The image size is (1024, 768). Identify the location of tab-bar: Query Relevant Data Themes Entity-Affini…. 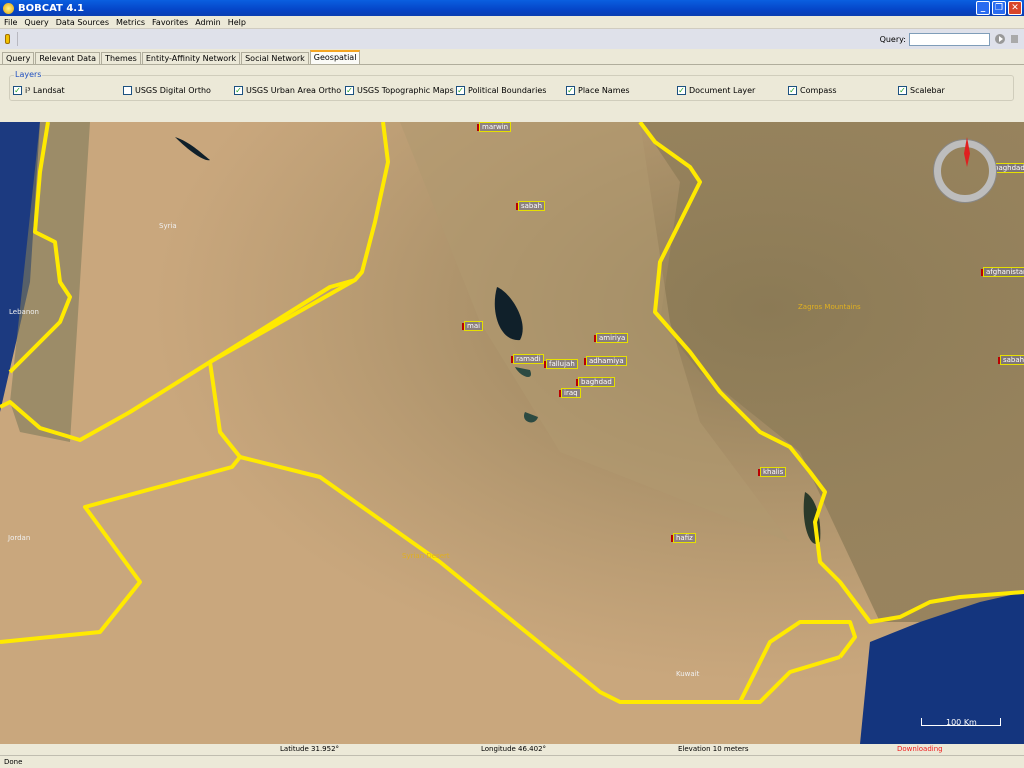
(181, 57).